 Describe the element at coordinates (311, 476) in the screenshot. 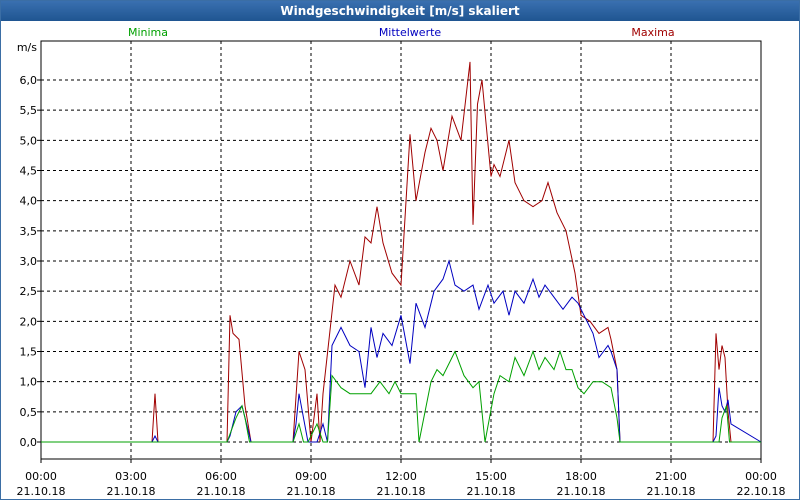

I see `x-tick-time-label: 09:00` at that location.